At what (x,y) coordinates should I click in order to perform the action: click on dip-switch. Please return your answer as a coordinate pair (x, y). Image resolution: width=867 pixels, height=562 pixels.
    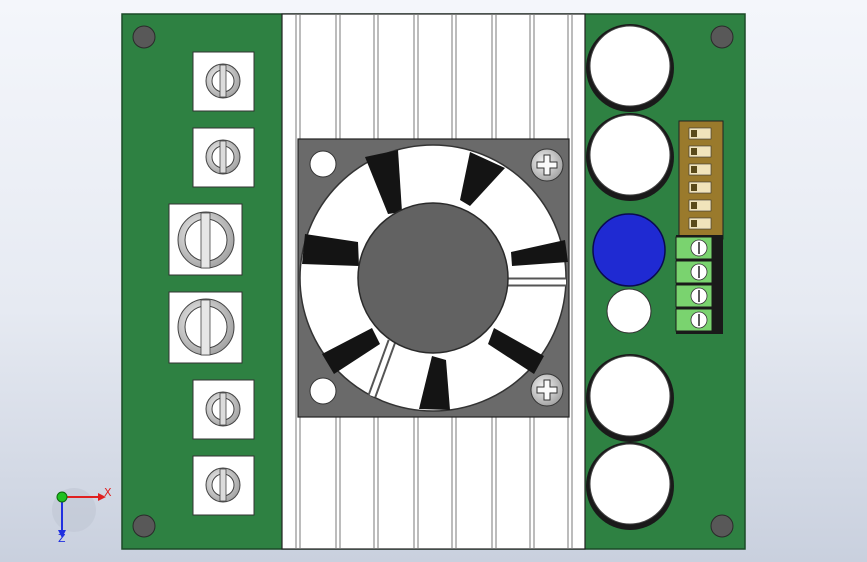
    Looking at the image, I should click on (701, 180).